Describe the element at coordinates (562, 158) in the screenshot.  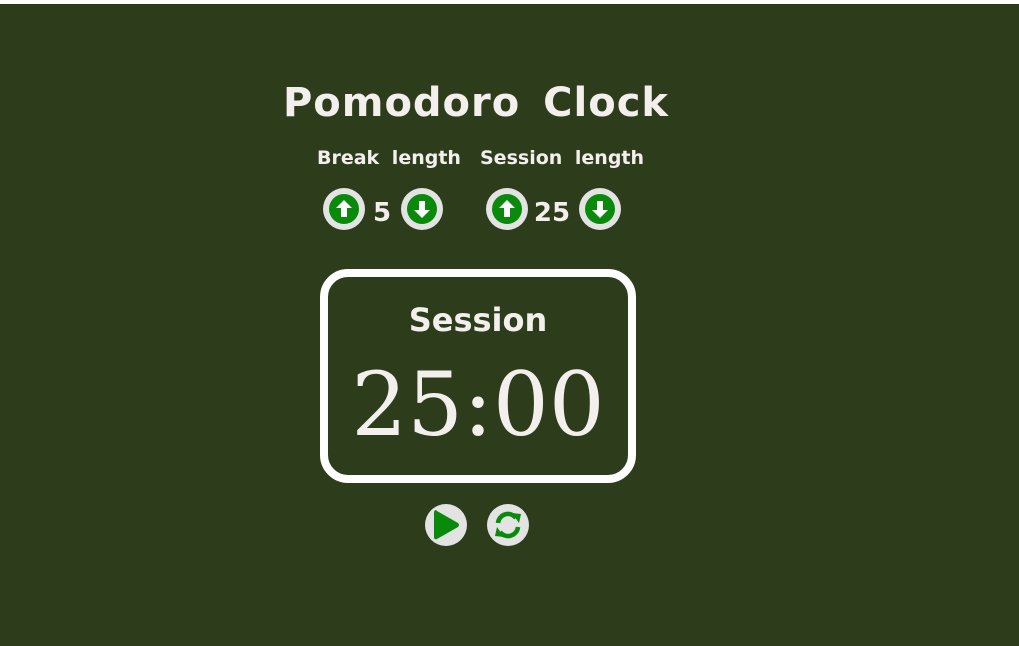
I see `session-length-label: Session length` at that location.